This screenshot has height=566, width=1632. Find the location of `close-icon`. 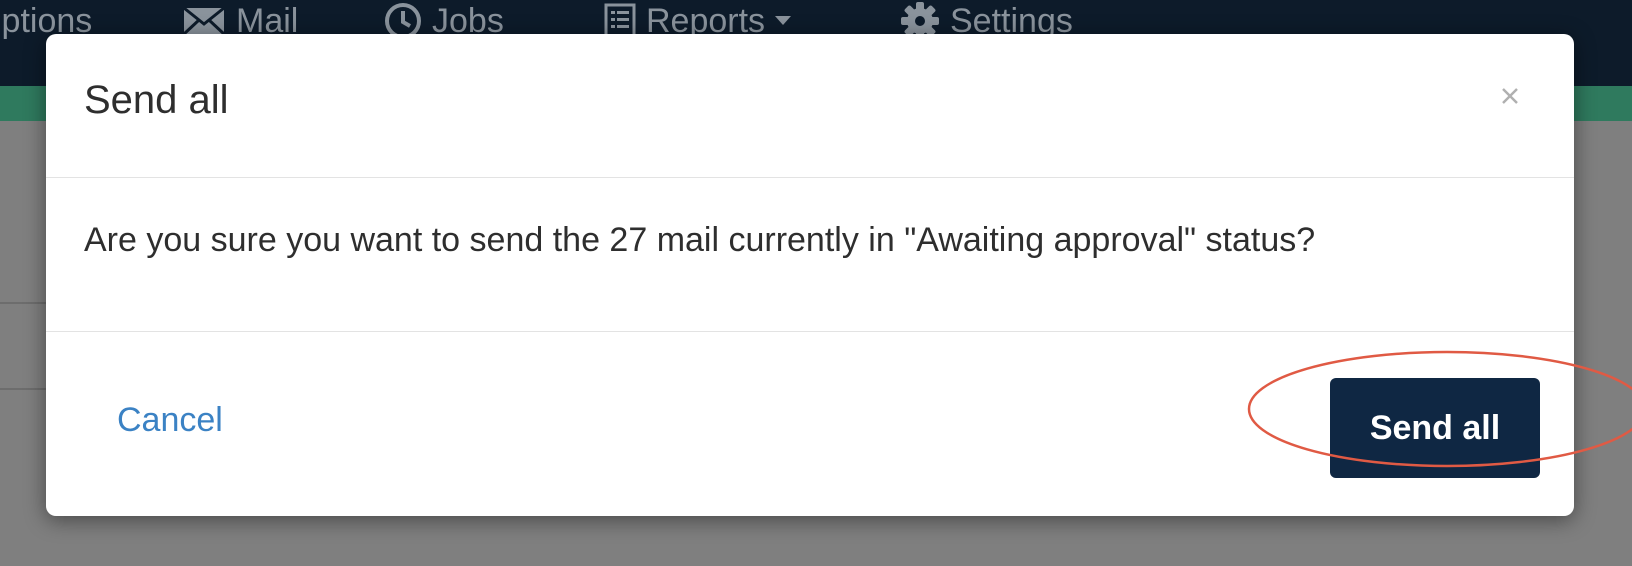

close-icon is located at coordinates (1510, 96).